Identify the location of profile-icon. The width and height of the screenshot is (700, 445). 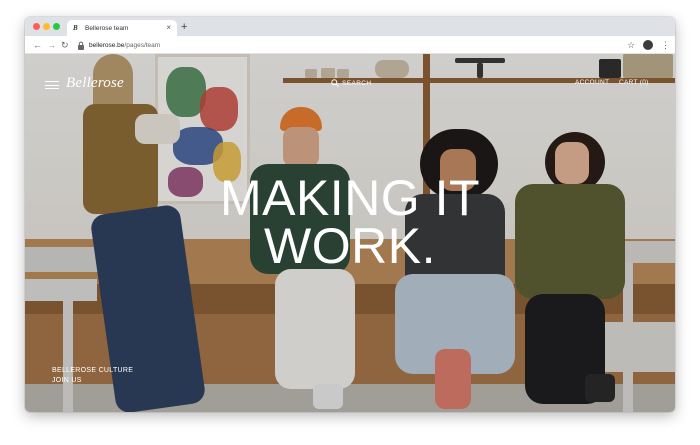
(648, 45).